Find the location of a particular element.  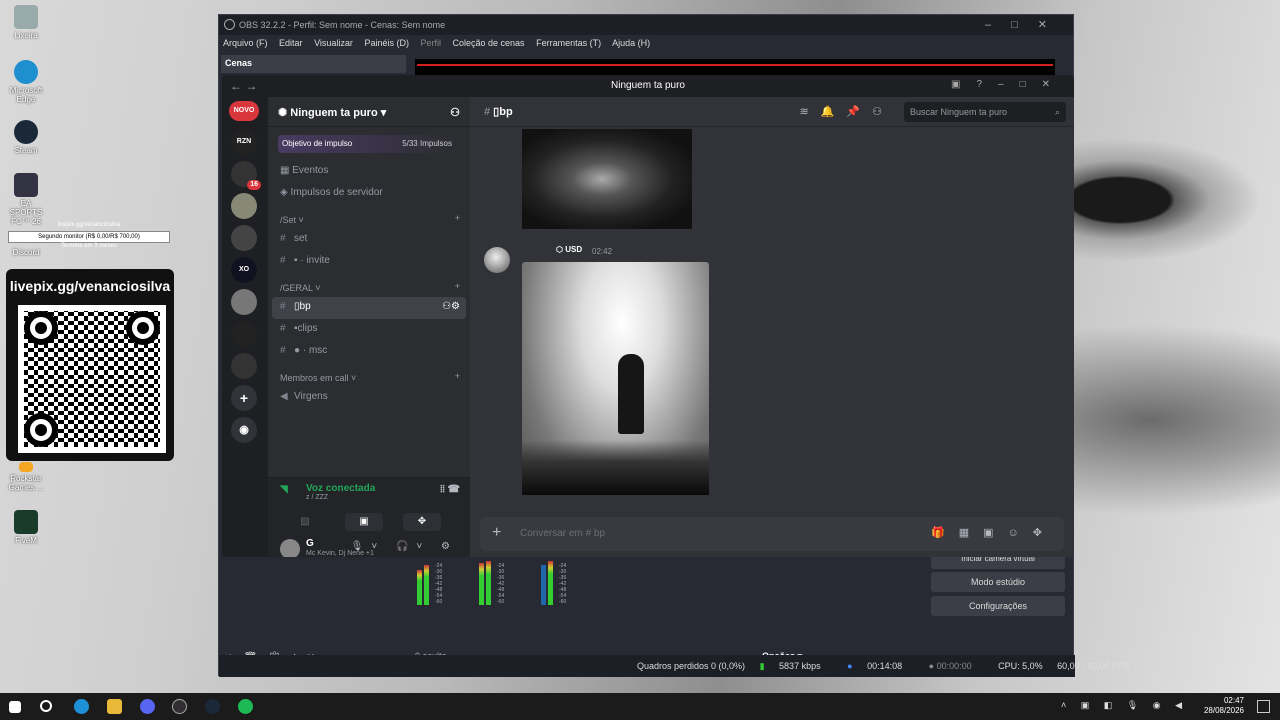

menu-perfil: Perfil is located at coordinates (430, 43).